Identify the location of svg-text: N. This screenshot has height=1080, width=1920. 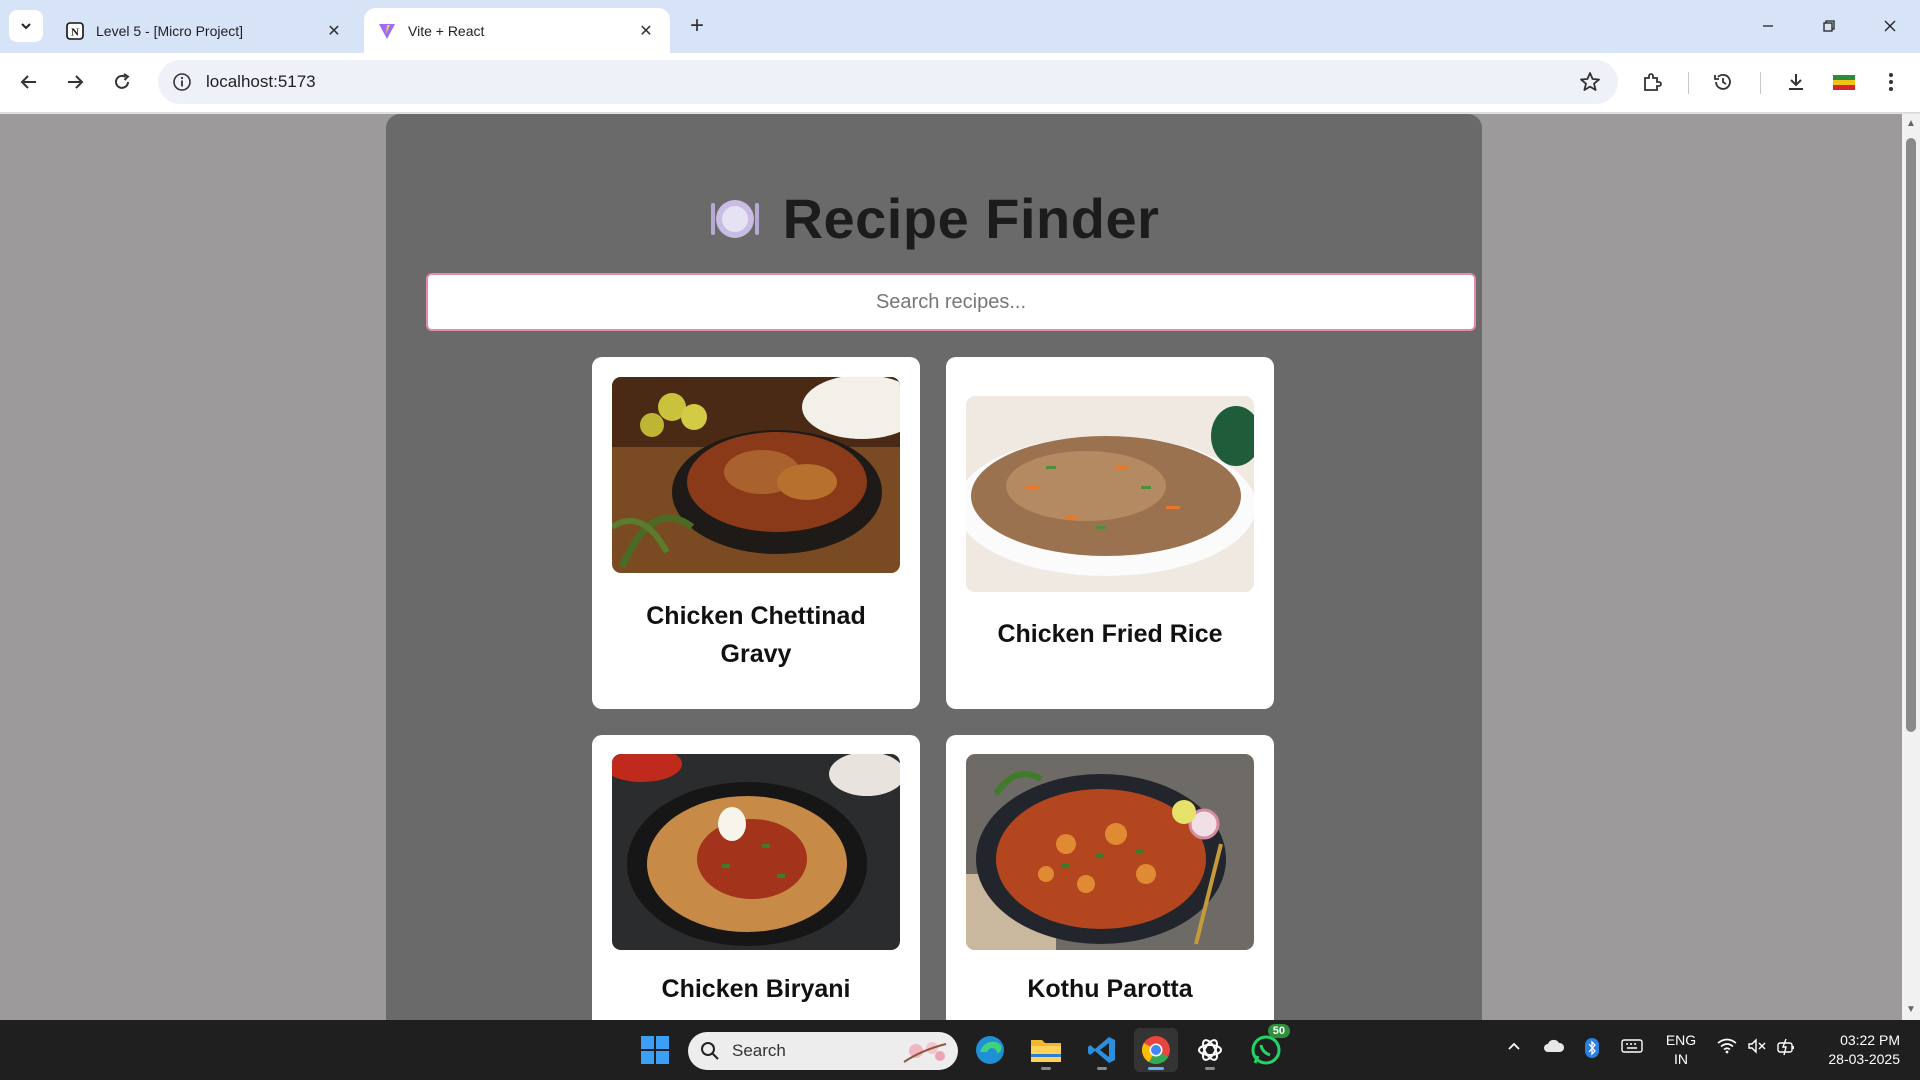
(75, 32).